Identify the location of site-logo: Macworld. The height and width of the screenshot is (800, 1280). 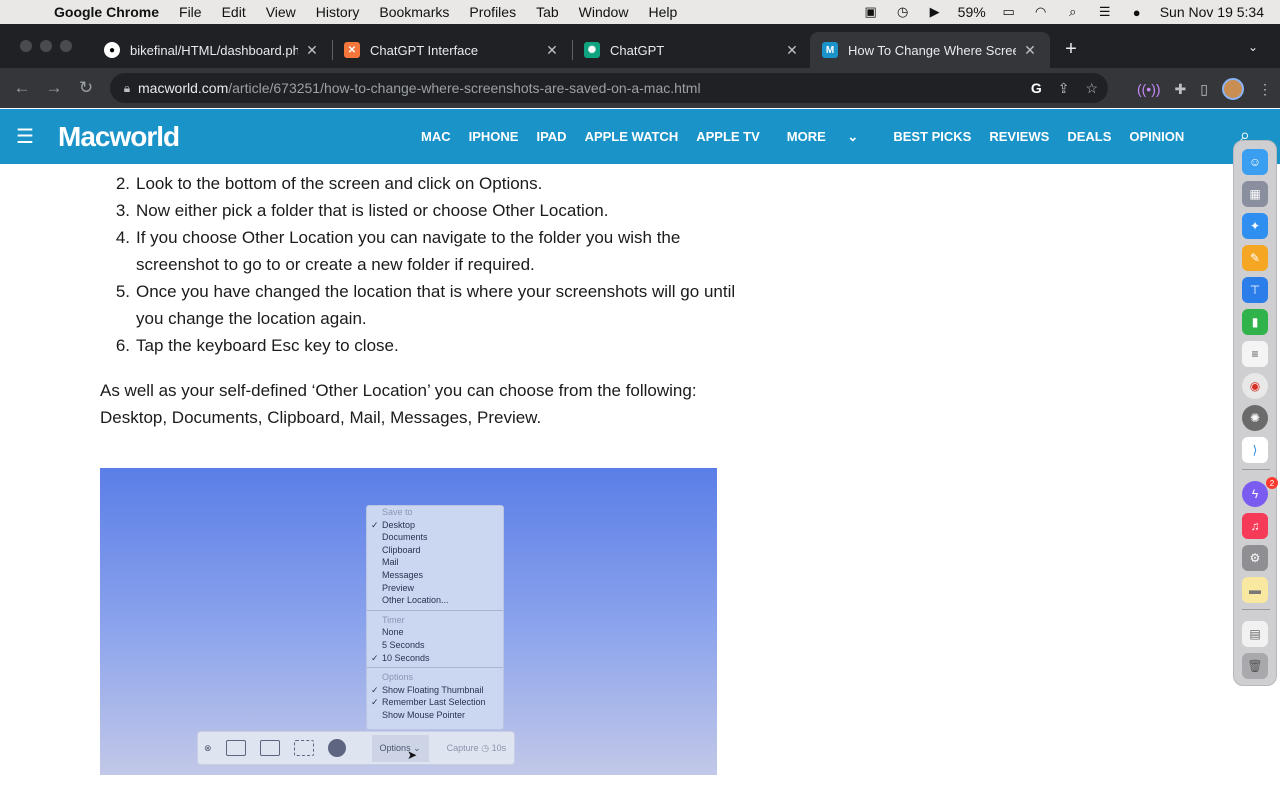
(203, 137).